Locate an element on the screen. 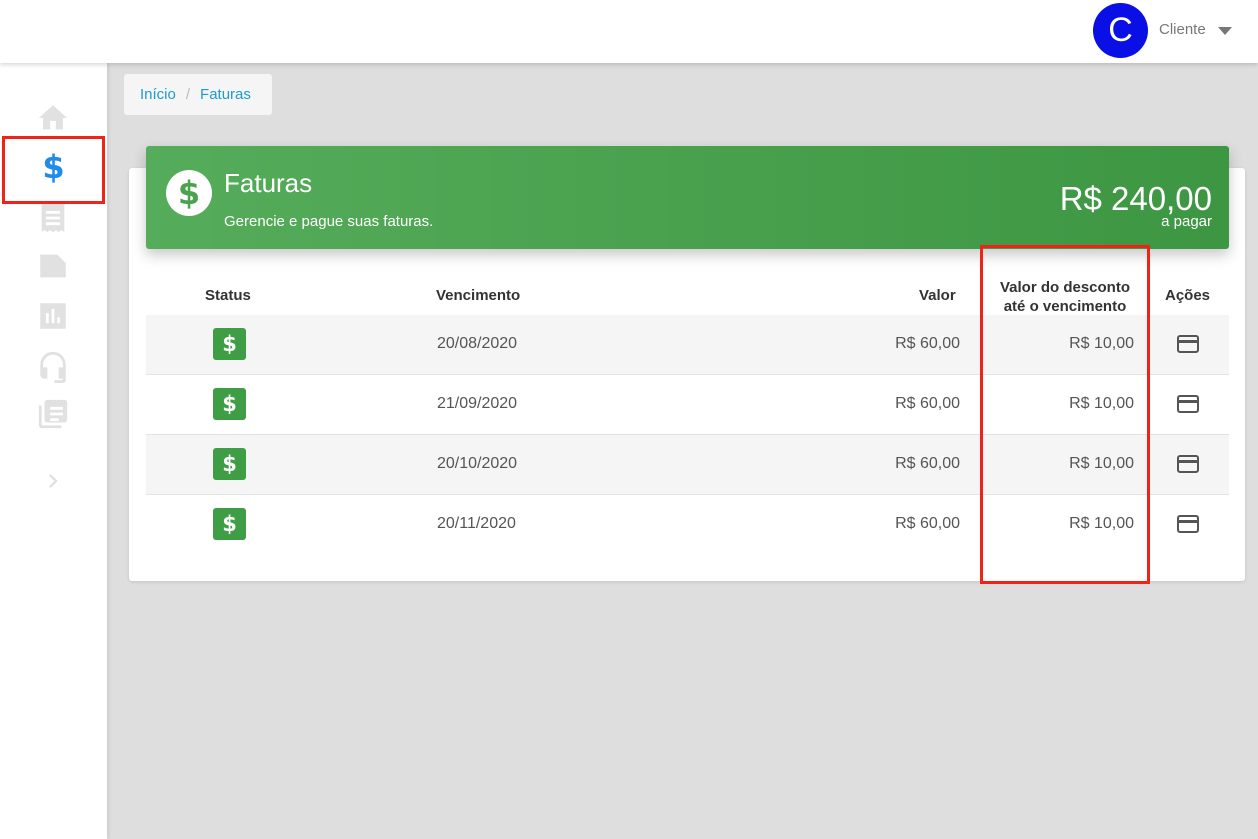  dollar-circle-icon: $ is located at coordinates (189, 193).